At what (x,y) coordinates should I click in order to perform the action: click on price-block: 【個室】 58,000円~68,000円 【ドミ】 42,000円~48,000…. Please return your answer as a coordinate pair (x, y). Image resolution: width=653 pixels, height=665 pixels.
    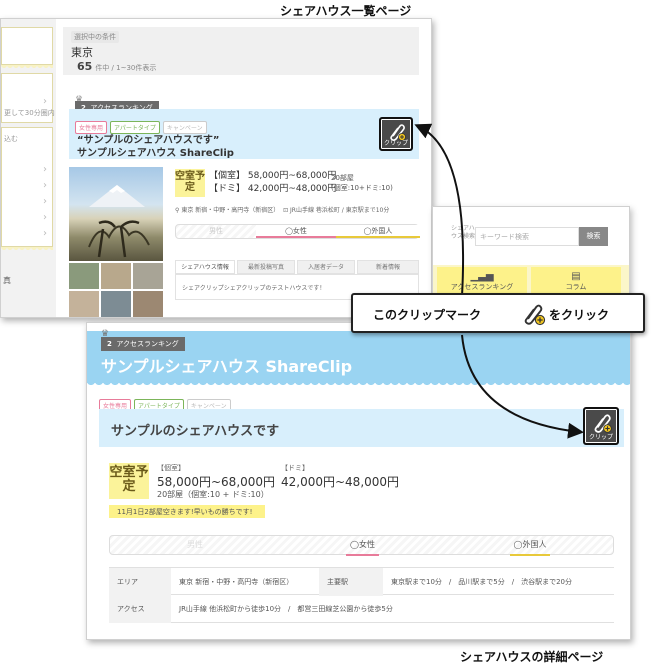
    Looking at the image, I should click on (272, 183).